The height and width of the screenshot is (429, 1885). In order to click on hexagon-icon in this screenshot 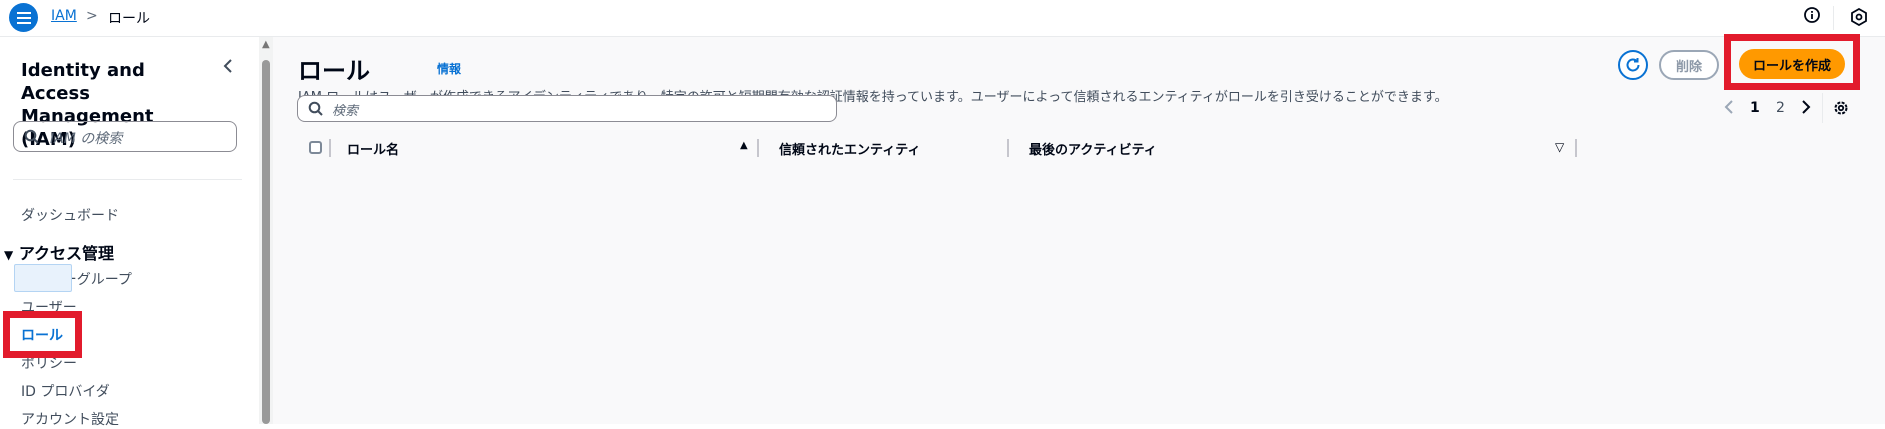, I will do `click(1859, 17)`.